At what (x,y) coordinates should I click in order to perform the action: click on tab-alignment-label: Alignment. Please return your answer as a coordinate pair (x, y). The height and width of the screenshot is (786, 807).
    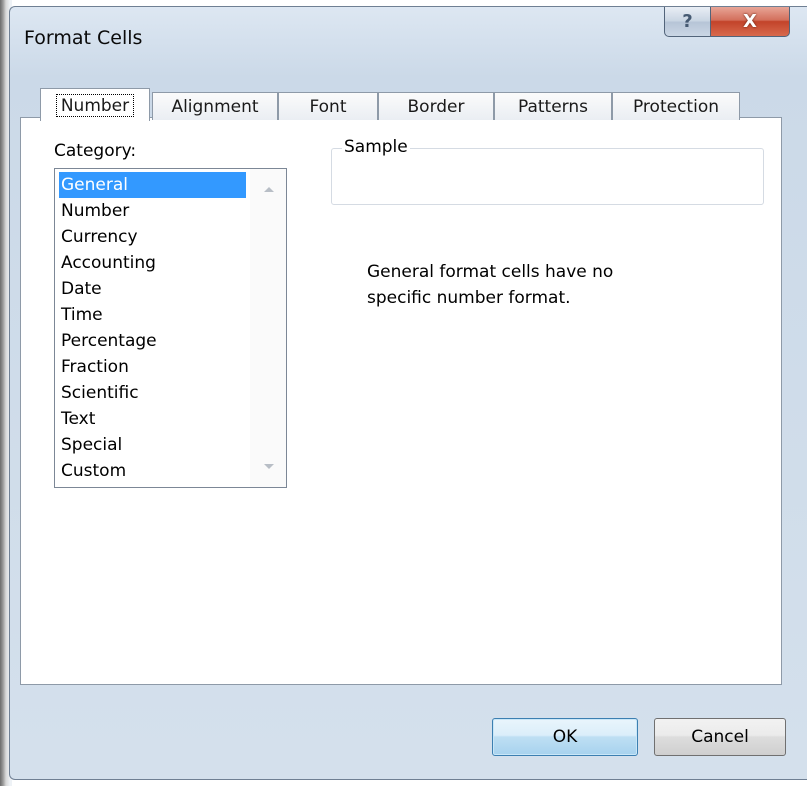
    Looking at the image, I should click on (215, 106).